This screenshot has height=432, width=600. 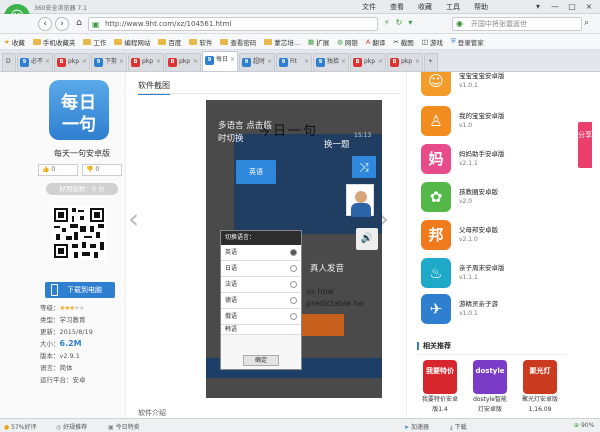 I want to click on tab-1: 9 必不 ×, so click(x=35, y=62).